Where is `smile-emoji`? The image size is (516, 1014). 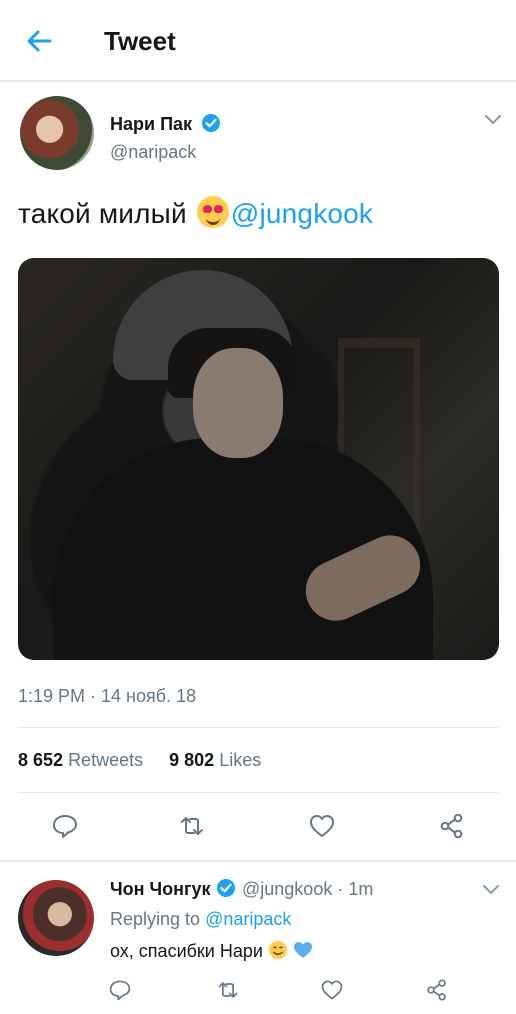
smile-emoji is located at coordinates (277, 950).